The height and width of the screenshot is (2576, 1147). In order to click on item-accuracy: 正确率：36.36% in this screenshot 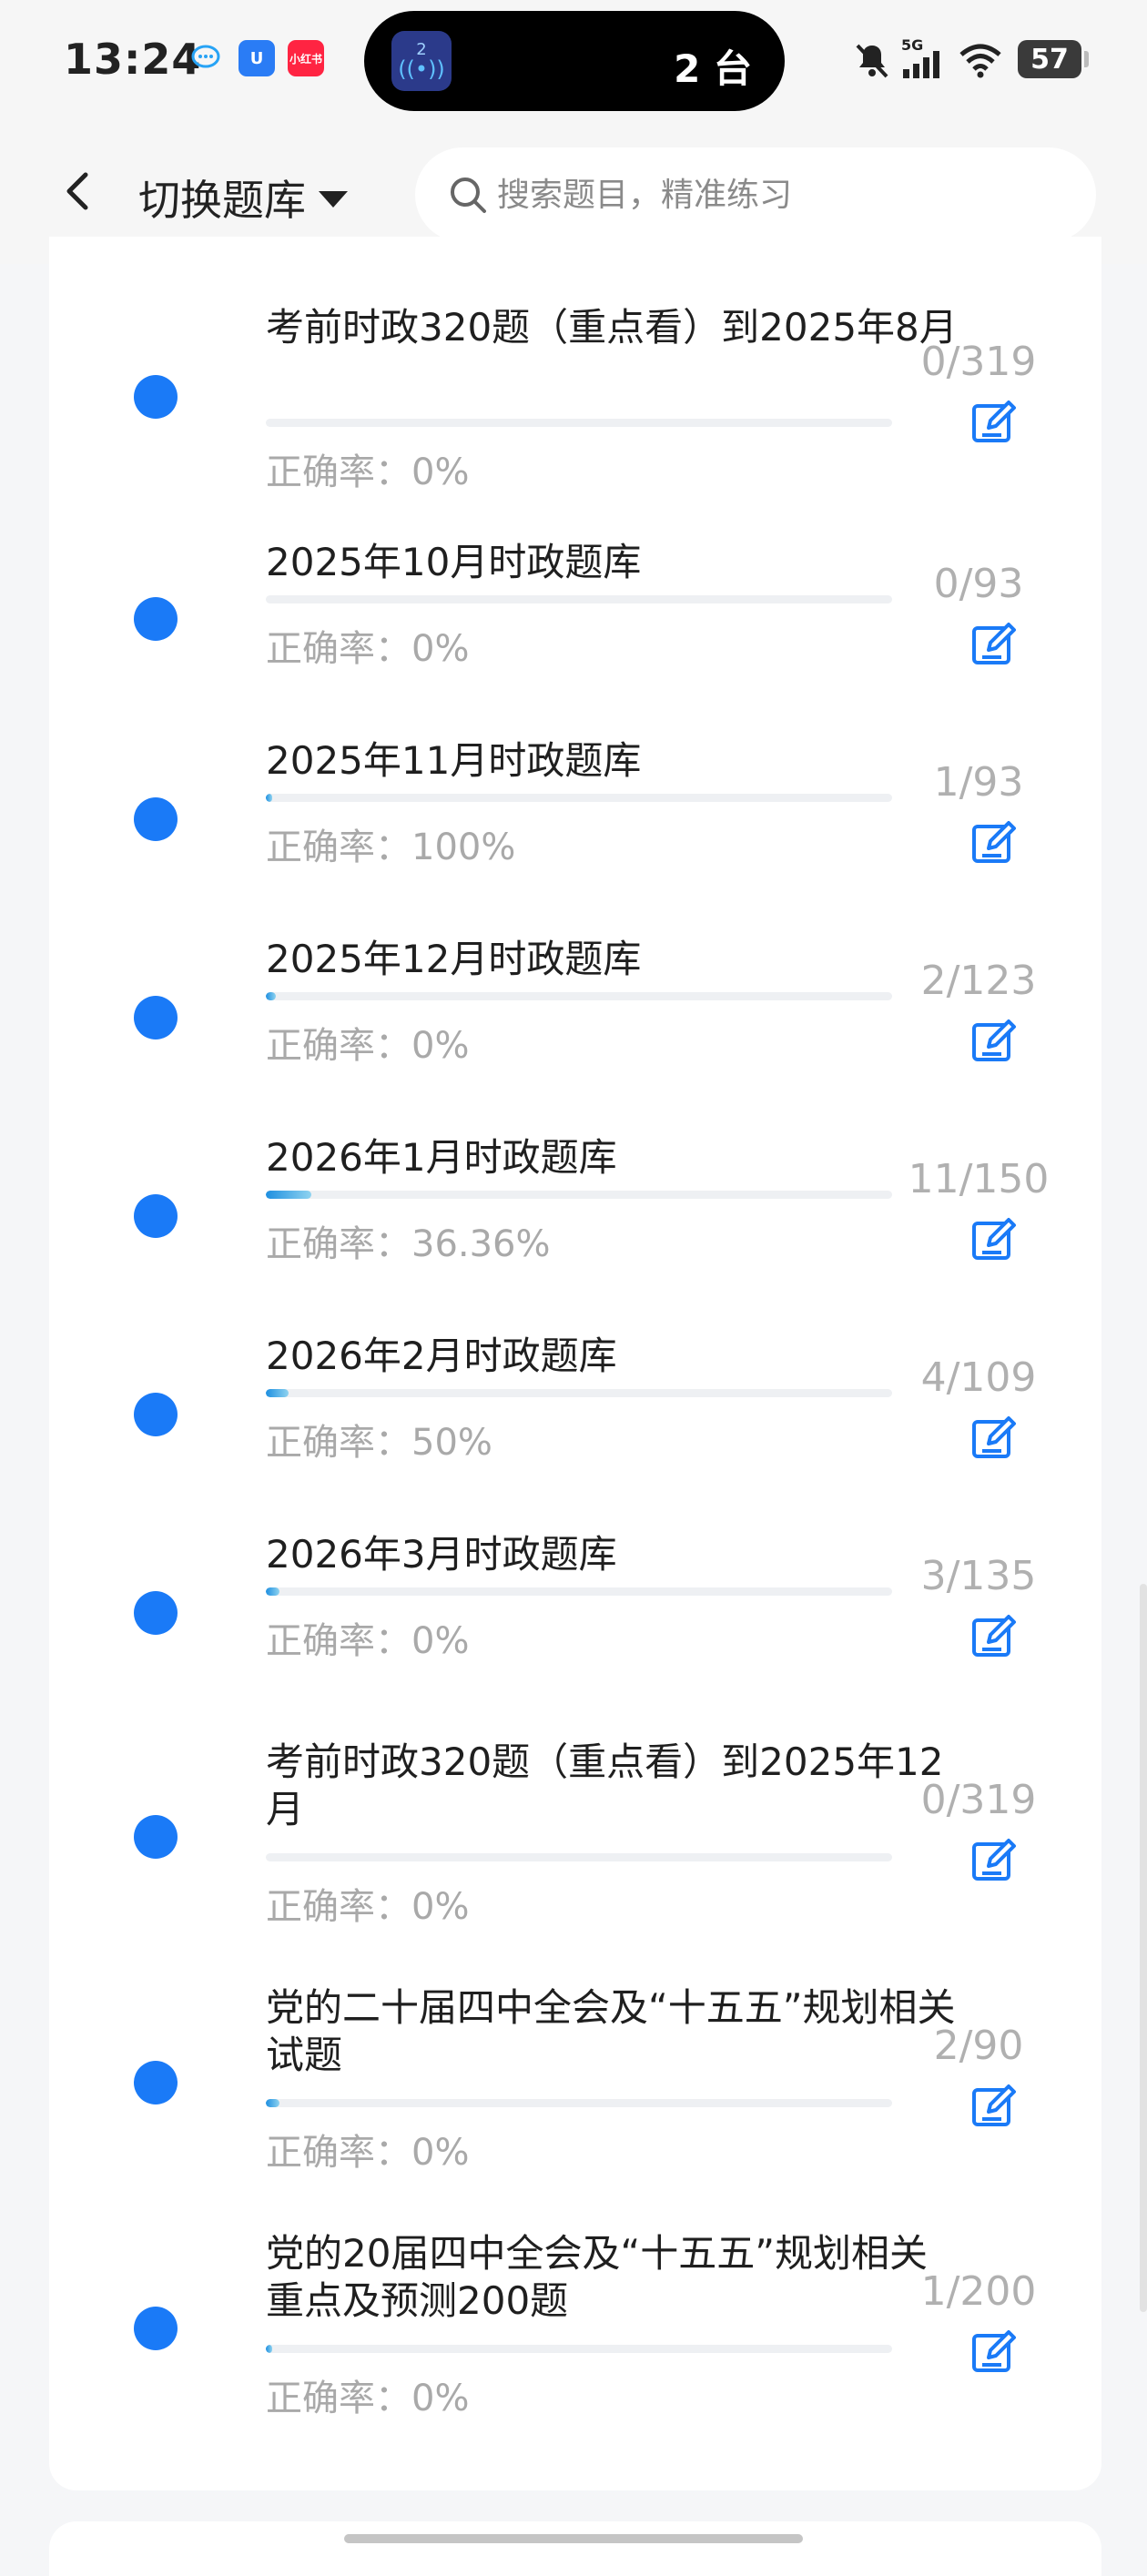, I will do `click(408, 1244)`.